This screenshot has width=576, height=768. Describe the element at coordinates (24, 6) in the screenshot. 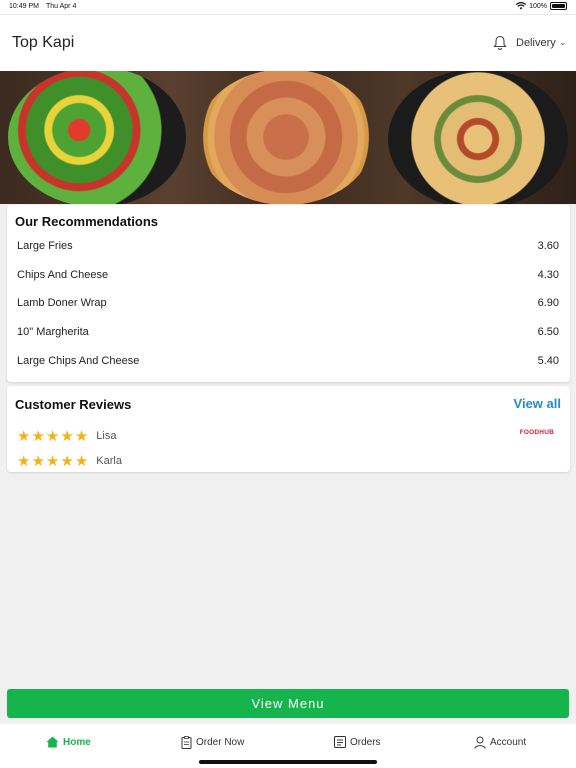

I see `status-time: 10:49 PM` at that location.